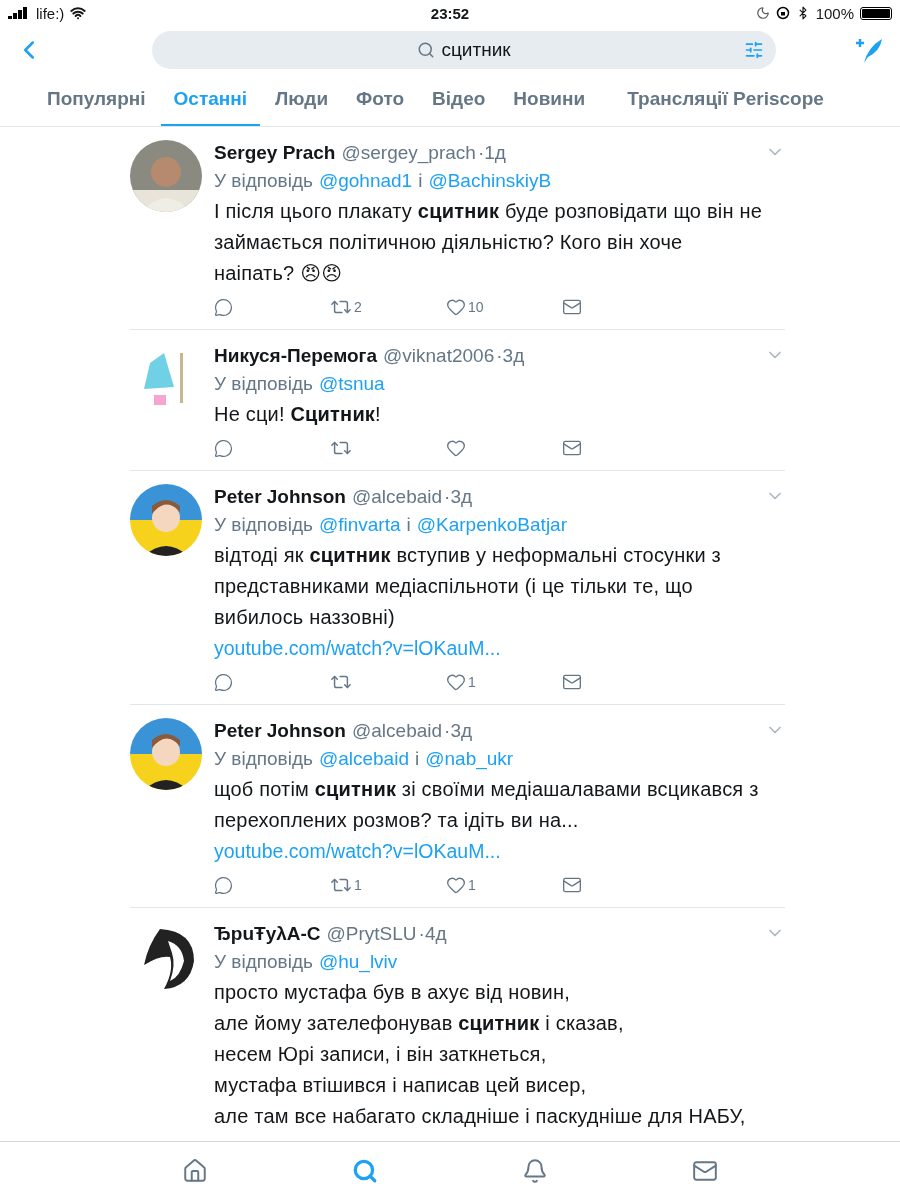  What do you see at coordinates (876, 13) in the screenshot?
I see `battery-icon` at bounding box center [876, 13].